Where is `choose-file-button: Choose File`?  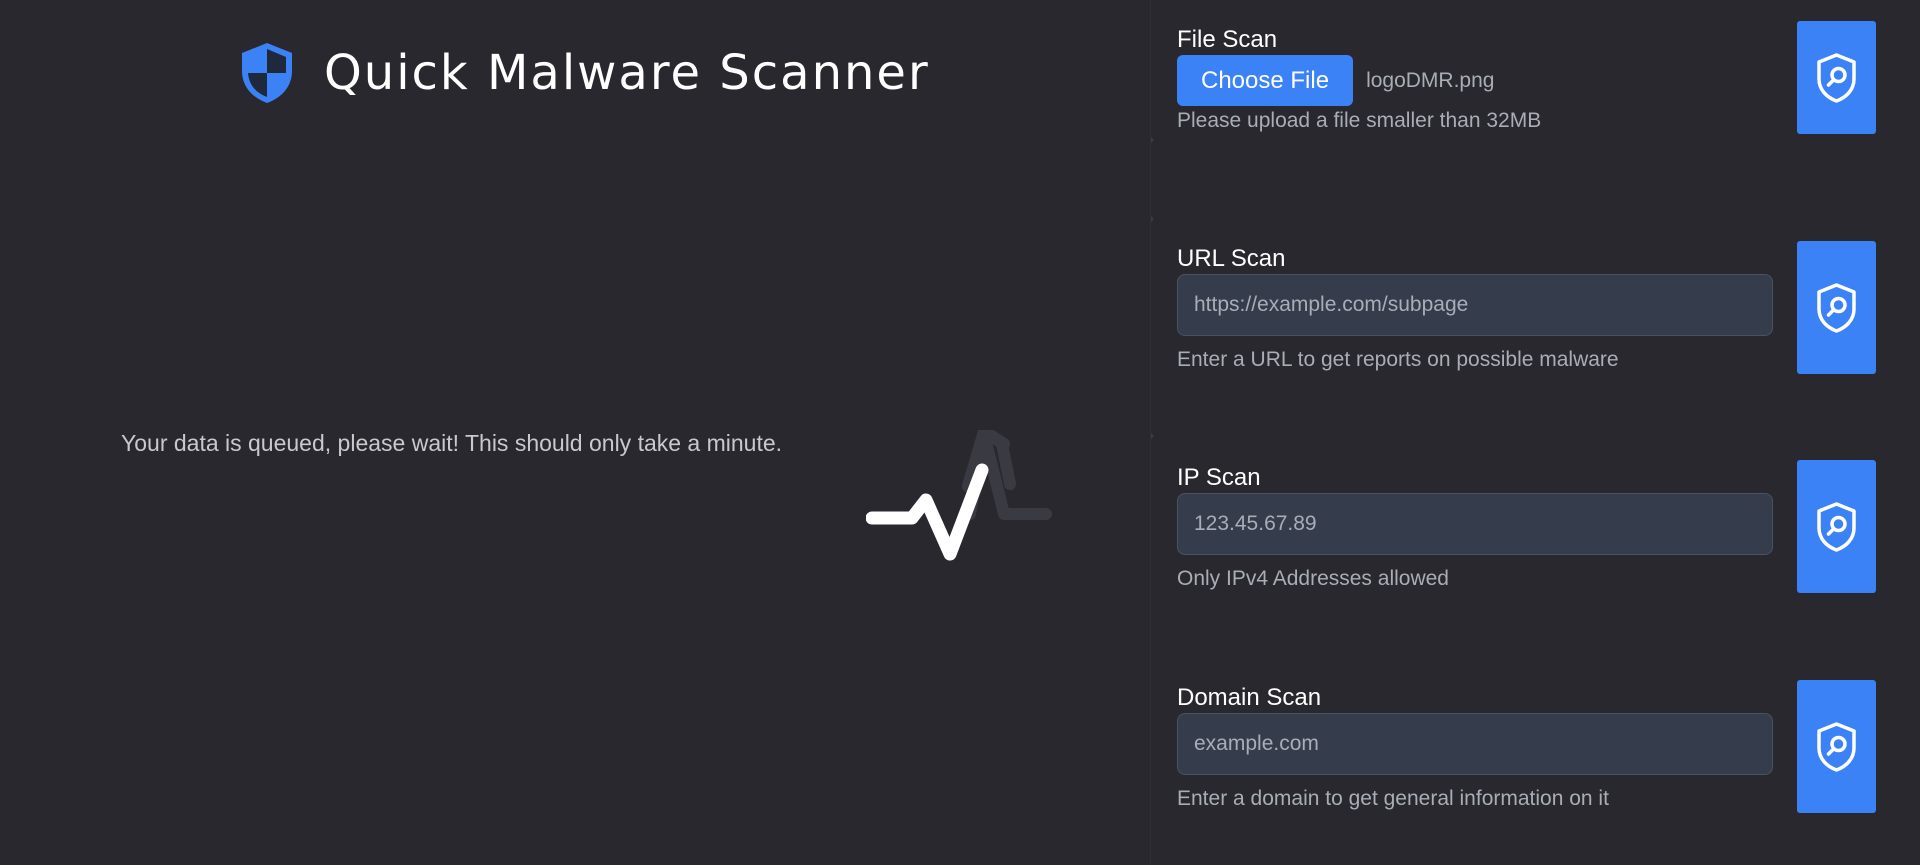
choose-file-button: Choose File is located at coordinates (1265, 80).